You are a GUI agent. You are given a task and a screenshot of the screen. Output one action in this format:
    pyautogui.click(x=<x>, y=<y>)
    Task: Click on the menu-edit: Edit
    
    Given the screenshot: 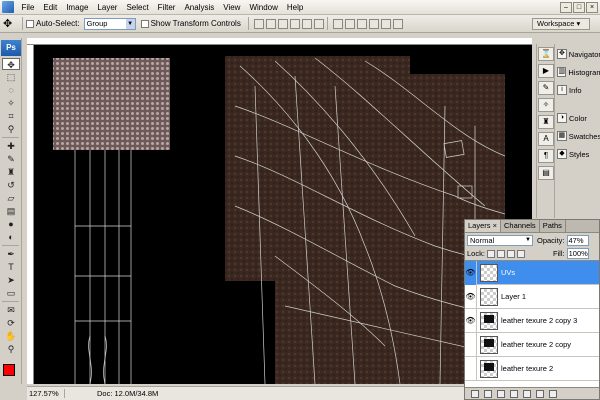 What is the action you would take?
    pyautogui.click(x=50, y=7)
    